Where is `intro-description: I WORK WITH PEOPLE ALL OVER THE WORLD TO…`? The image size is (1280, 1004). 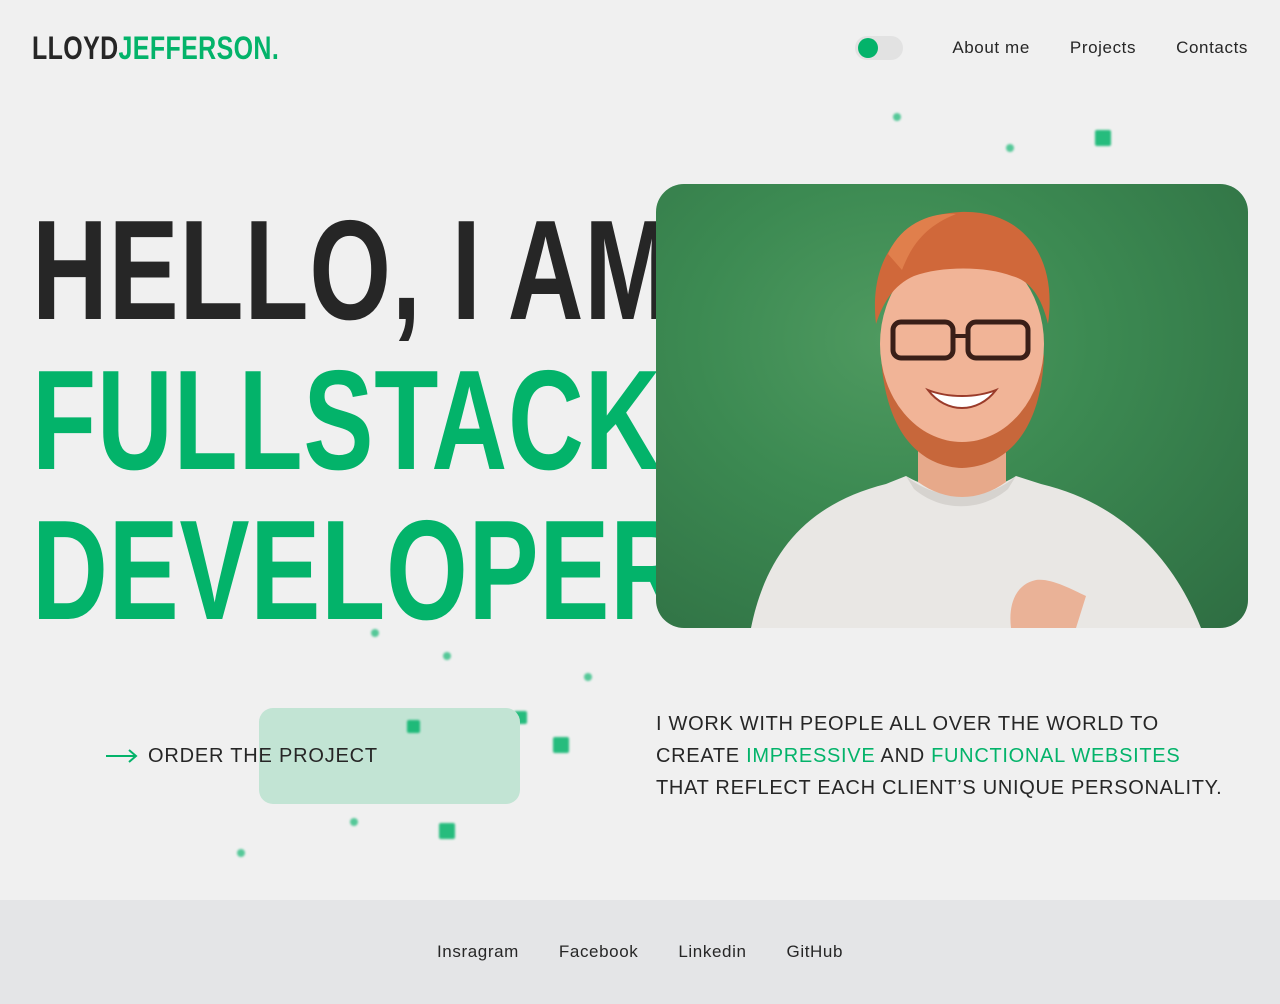
intro-description: I WORK WITH PEOPLE ALL OVER THE WORLD TO… is located at coordinates (946, 756).